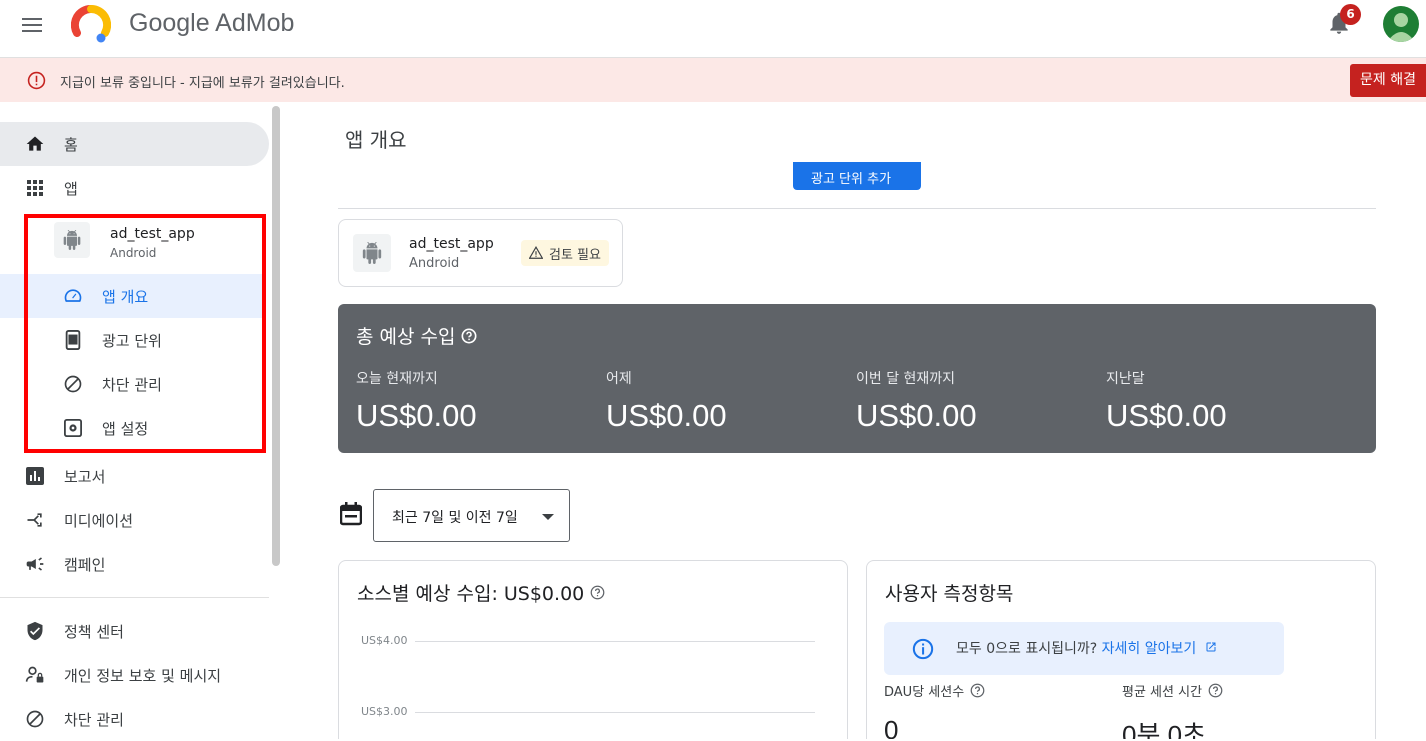 This screenshot has height=741, width=1426. I want to click on earnings-title: 총 예상 수입, so click(416, 335).